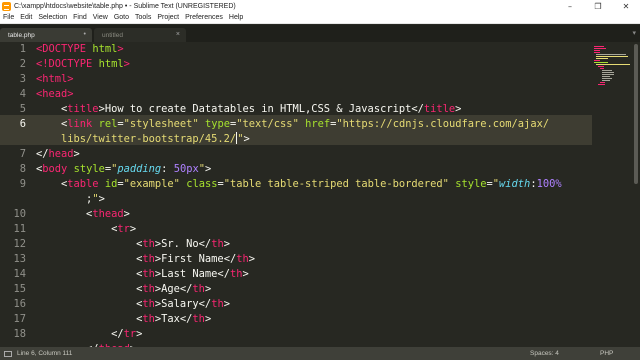 The width and height of the screenshot is (640, 360). What do you see at coordinates (620, 353) in the screenshot?
I see `syntax-mode: PHP` at bounding box center [620, 353].